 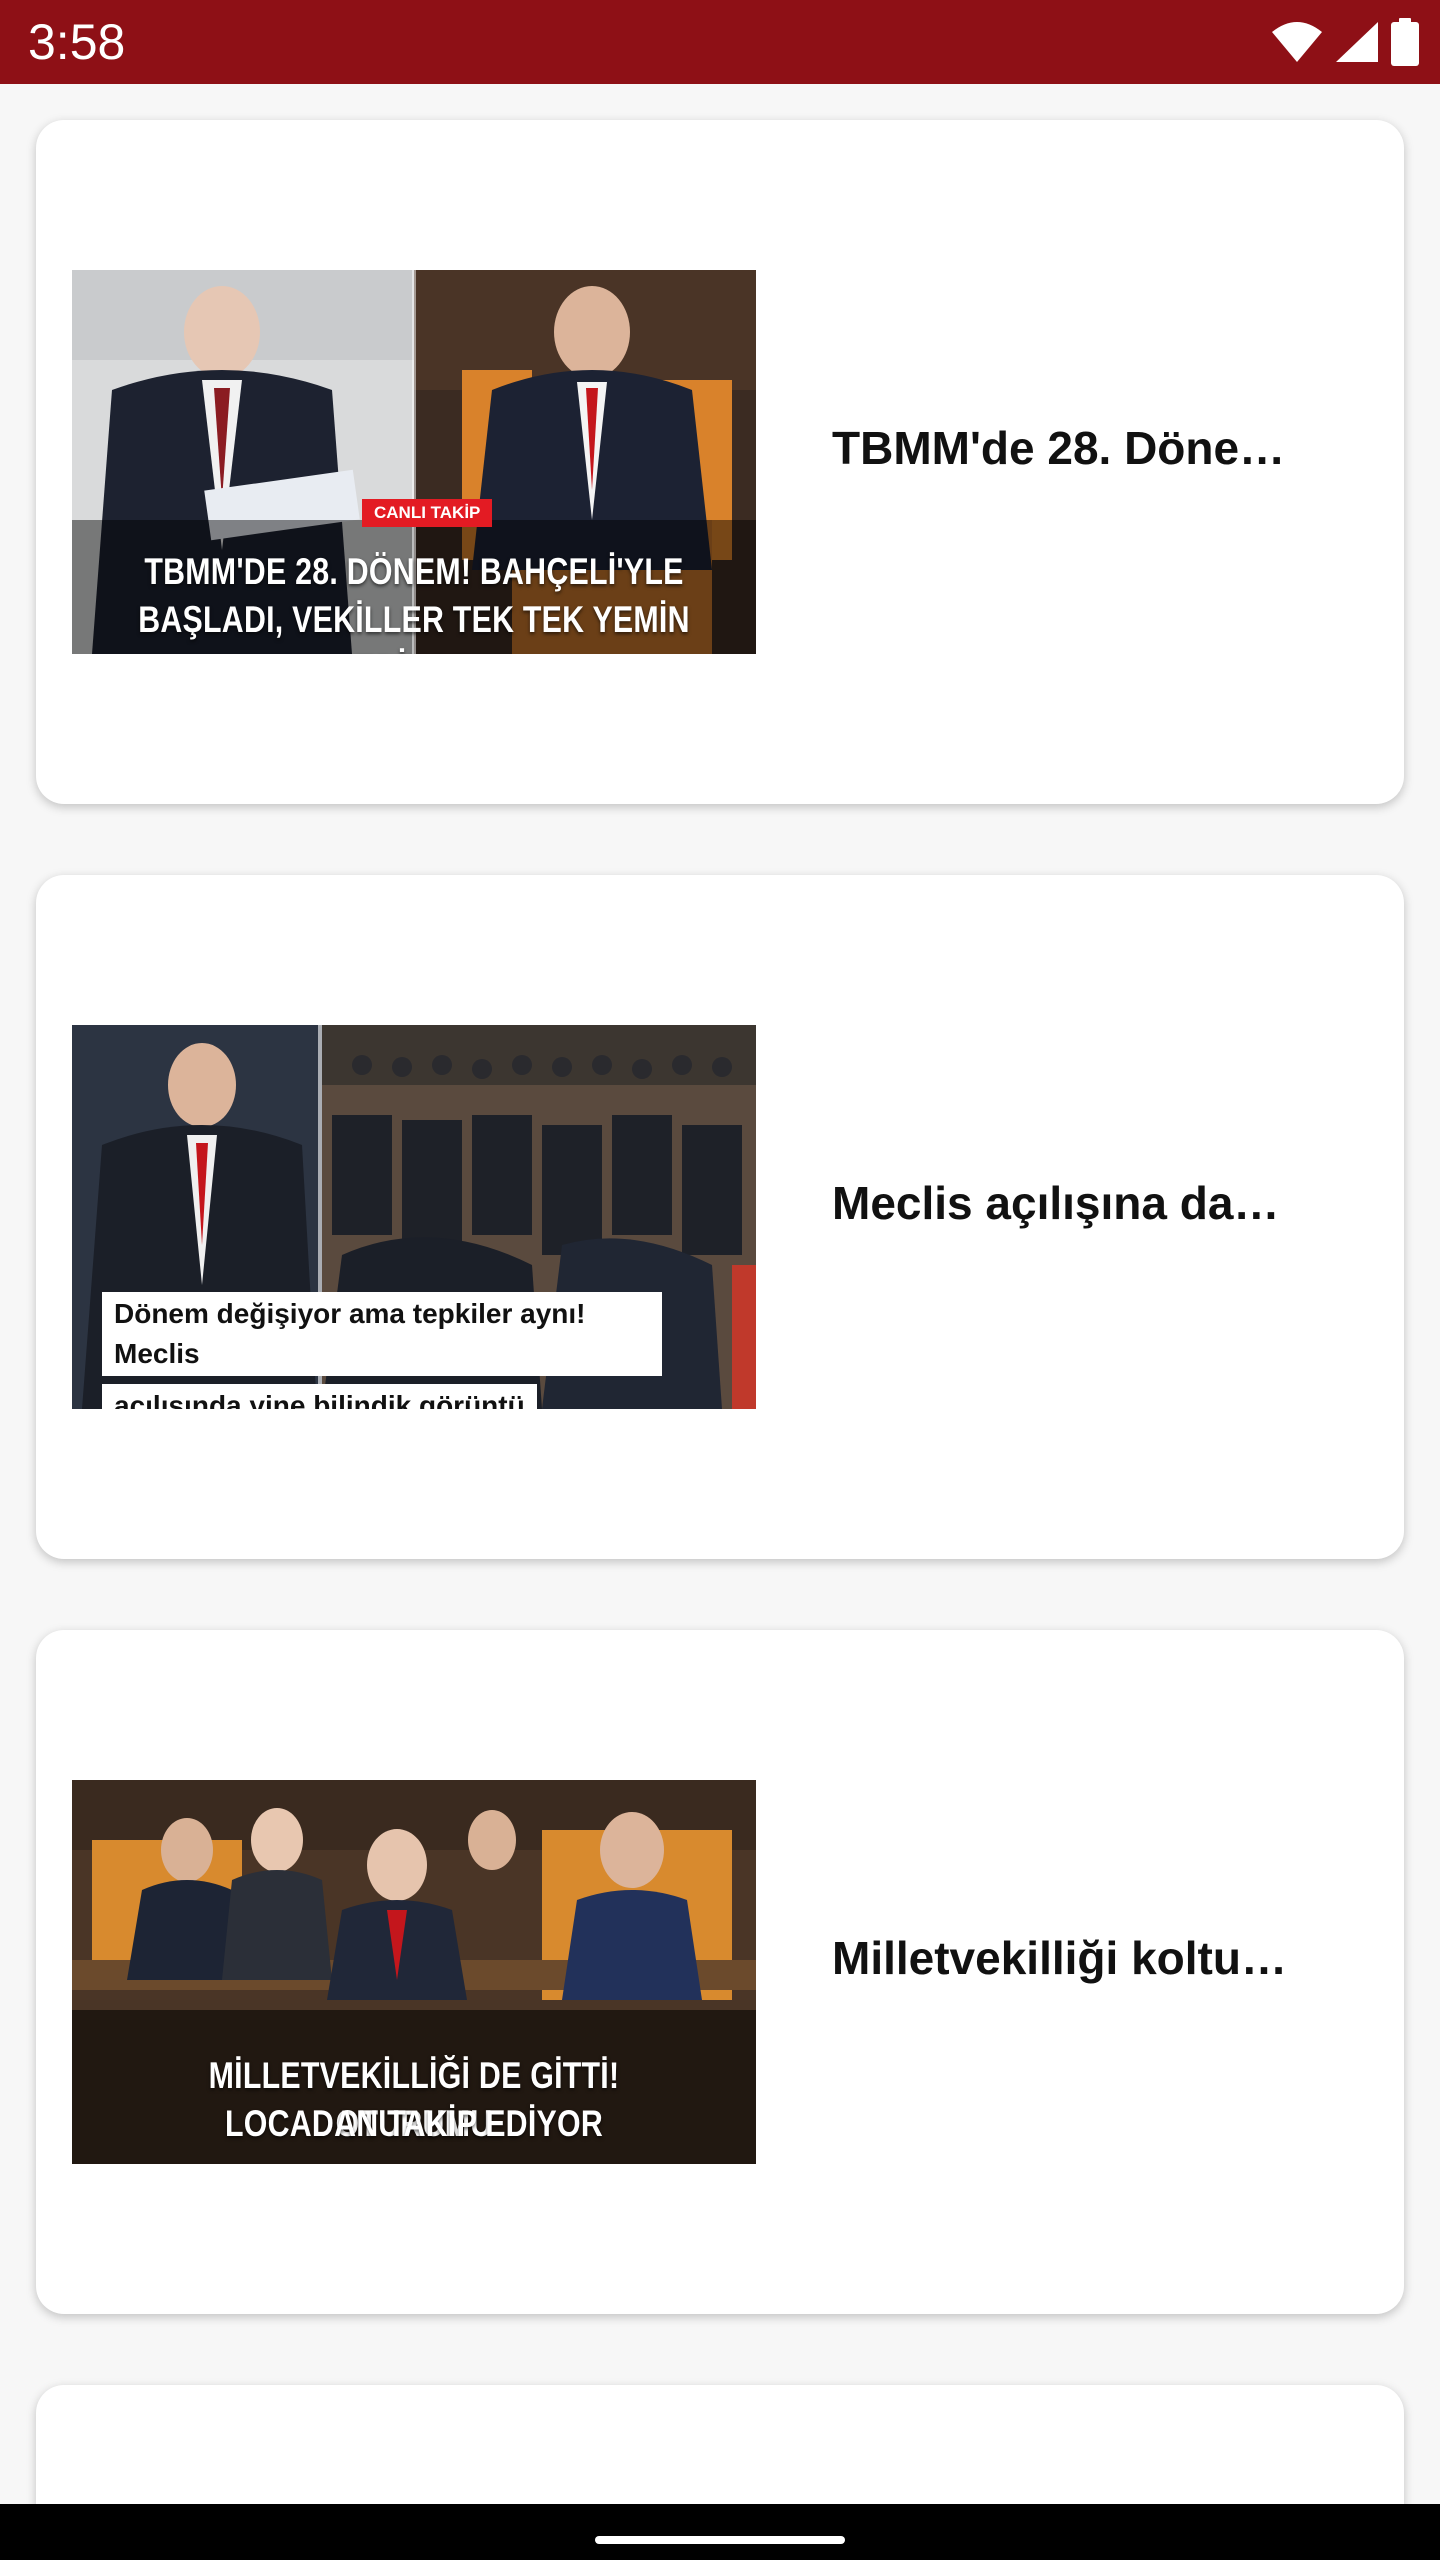 I want to click on wifi-icon, so click(x=1297, y=42).